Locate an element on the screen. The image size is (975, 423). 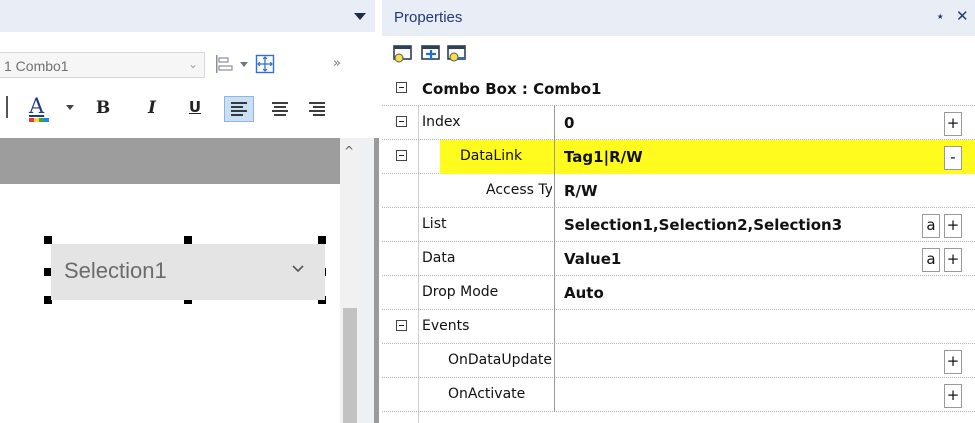
property-row-datalink: DataLink Tag1|R/W - is located at coordinates (678, 157).